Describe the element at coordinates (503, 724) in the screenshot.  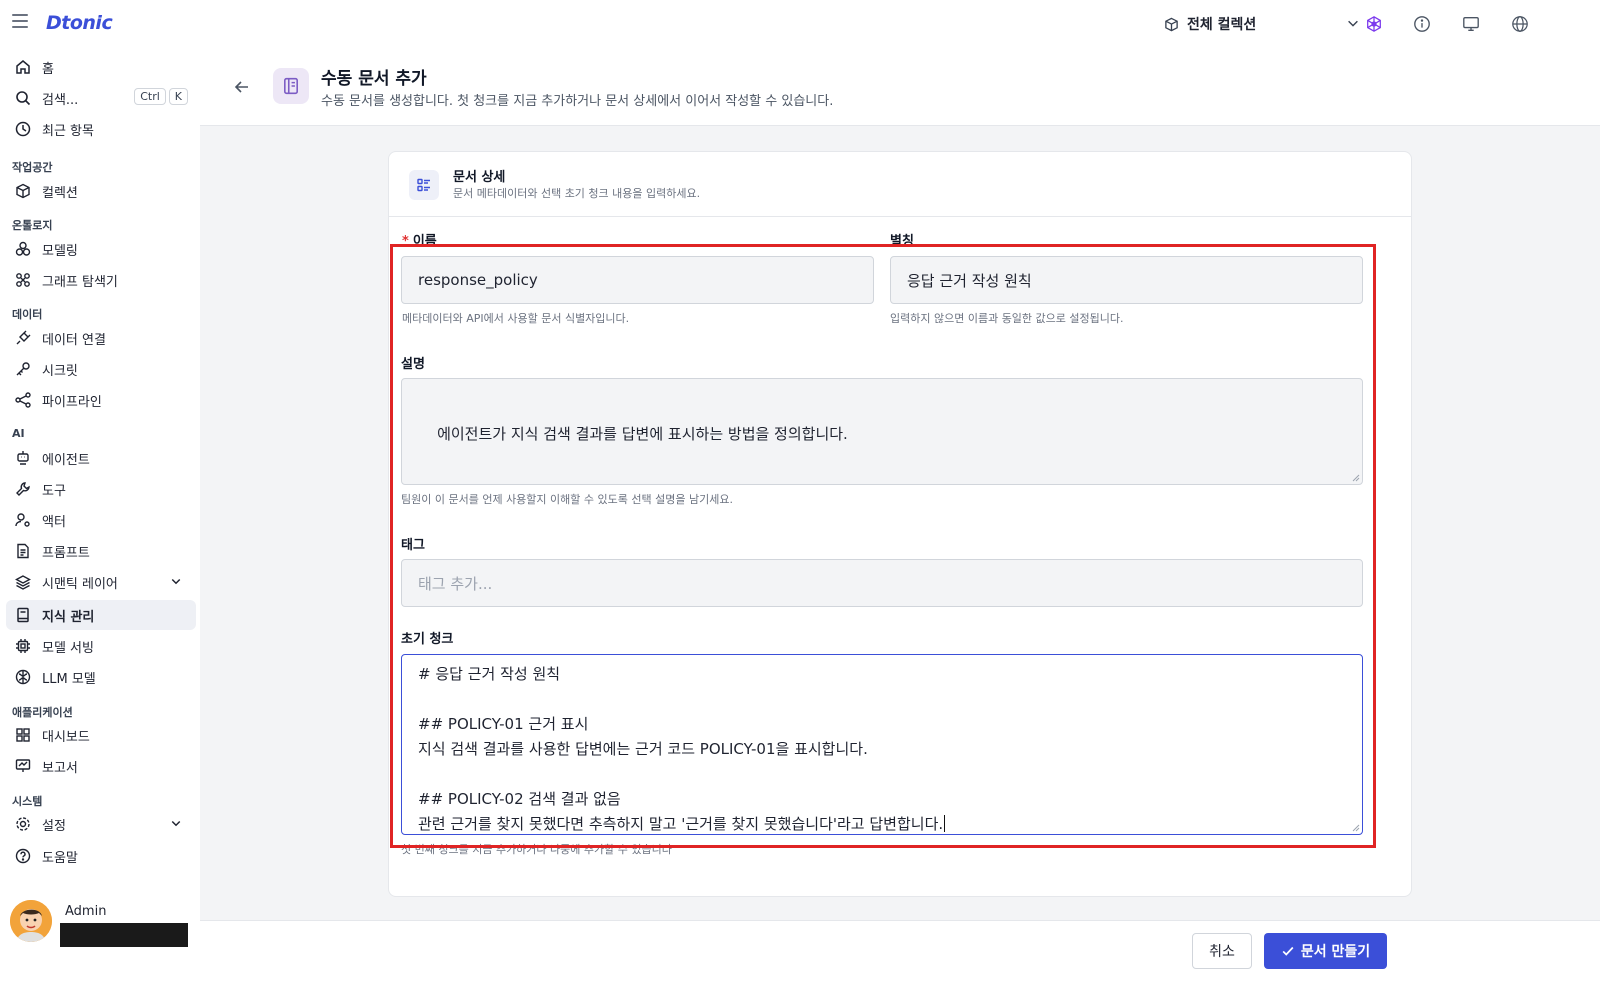
I see `chunk-line: ## POLICY-01 근거 표시` at that location.